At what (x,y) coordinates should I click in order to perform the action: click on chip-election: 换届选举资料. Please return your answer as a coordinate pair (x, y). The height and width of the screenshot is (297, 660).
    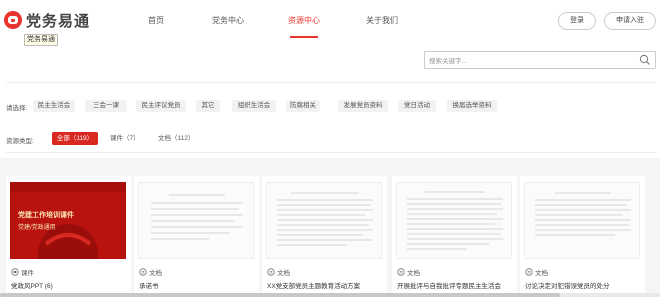
    Looking at the image, I should click on (472, 106).